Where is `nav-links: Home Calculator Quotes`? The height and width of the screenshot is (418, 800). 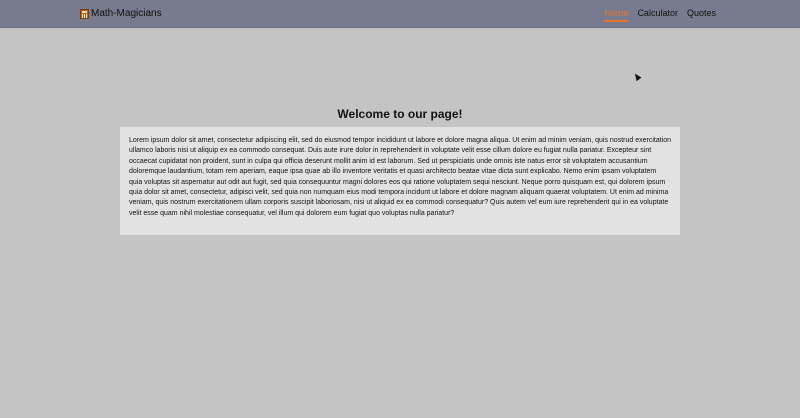 nav-links: Home Calculator Quotes is located at coordinates (660, 15).